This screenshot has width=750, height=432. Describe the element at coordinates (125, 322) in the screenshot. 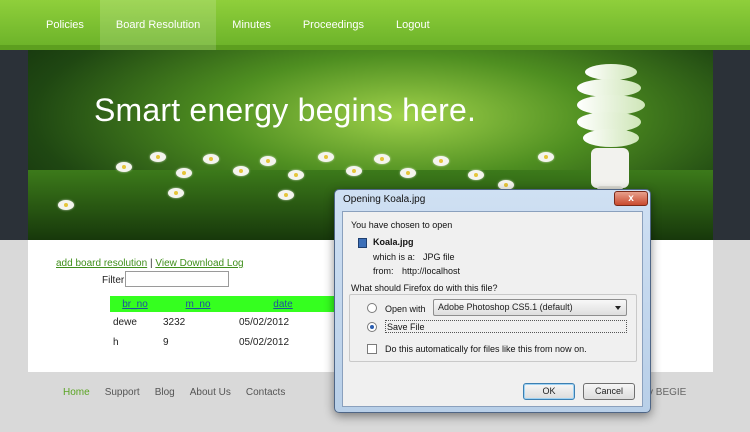

I see `cell-br-no: dewe` at that location.